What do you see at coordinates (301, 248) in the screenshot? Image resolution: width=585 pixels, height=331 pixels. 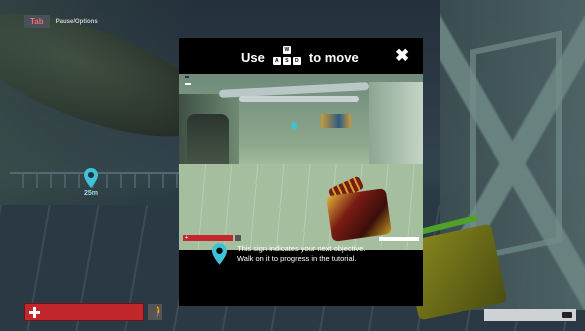 I see `instruction-line-1: This sign indicates your next objective.` at bounding box center [301, 248].